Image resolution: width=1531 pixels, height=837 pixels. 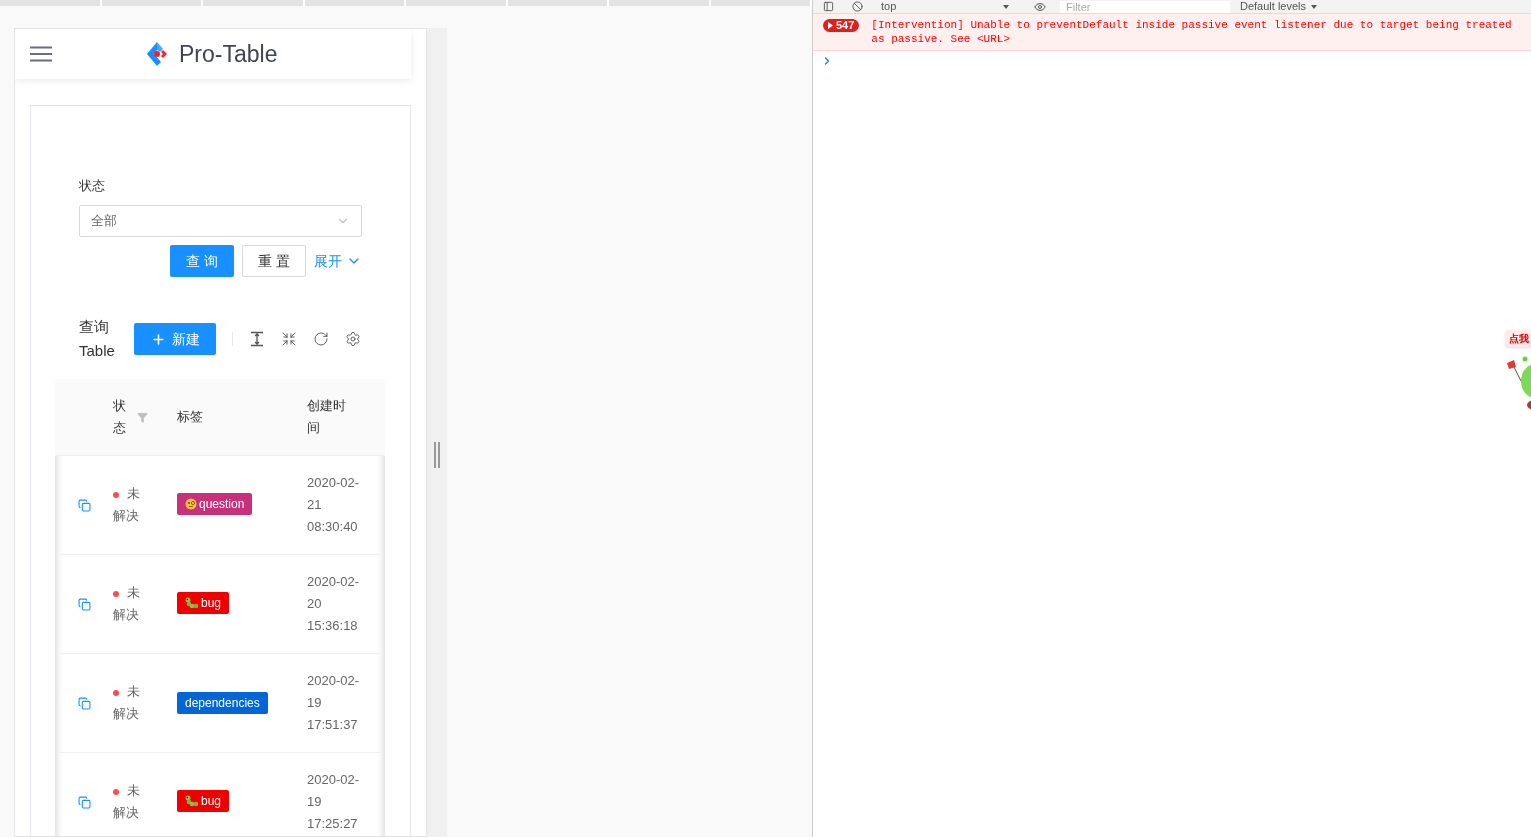 What do you see at coordinates (257, 339) in the screenshot?
I see `column-height-icon` at bounding box center [257, 339].